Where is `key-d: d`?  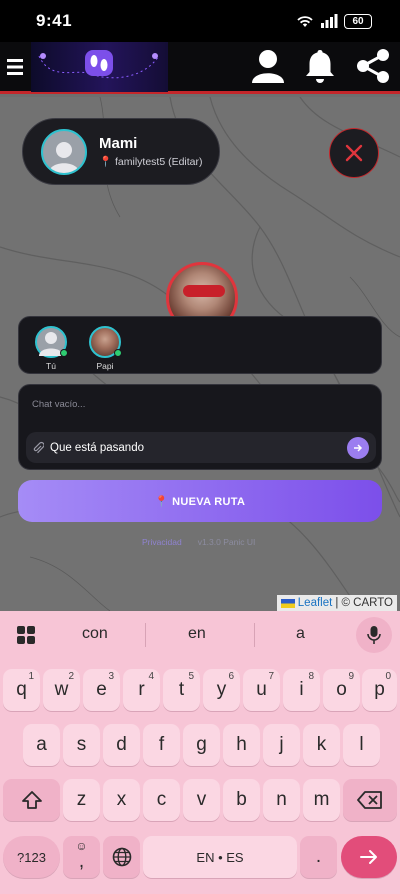 key-d: d is located at coordinates (121, 745).